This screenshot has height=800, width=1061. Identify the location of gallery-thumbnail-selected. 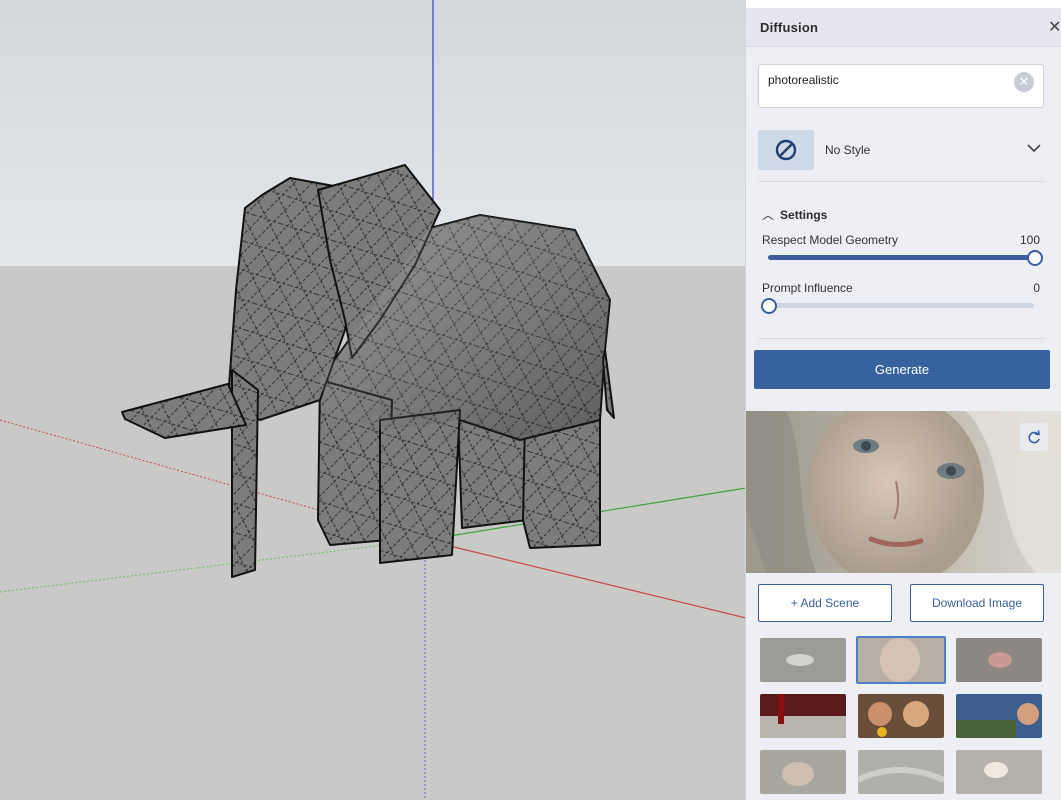
(901, 660).